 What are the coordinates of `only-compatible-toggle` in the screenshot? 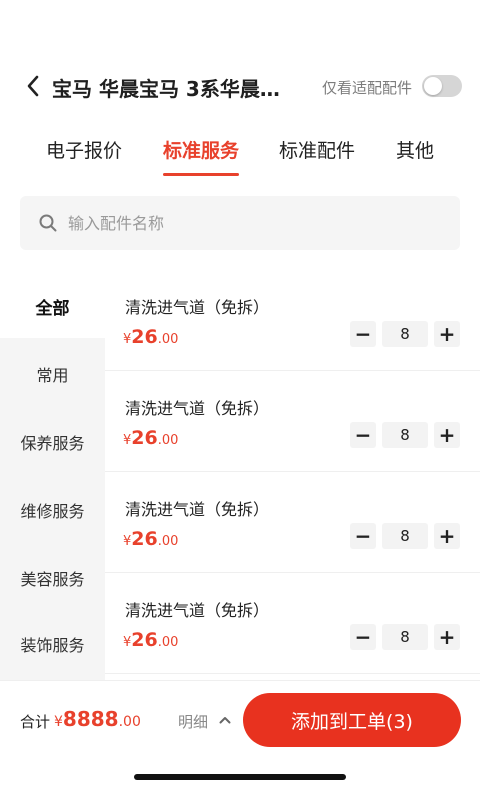 It's located at (442, 86).